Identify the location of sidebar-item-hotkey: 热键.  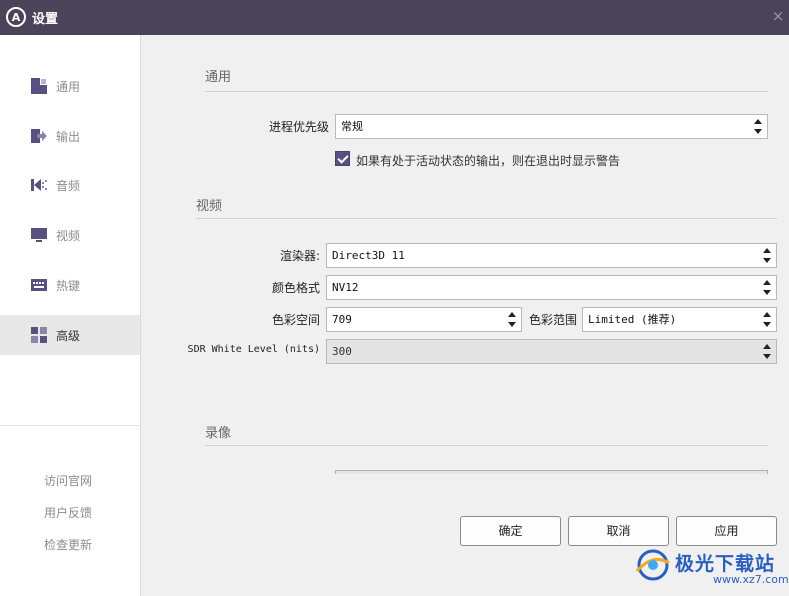
(70, 285).